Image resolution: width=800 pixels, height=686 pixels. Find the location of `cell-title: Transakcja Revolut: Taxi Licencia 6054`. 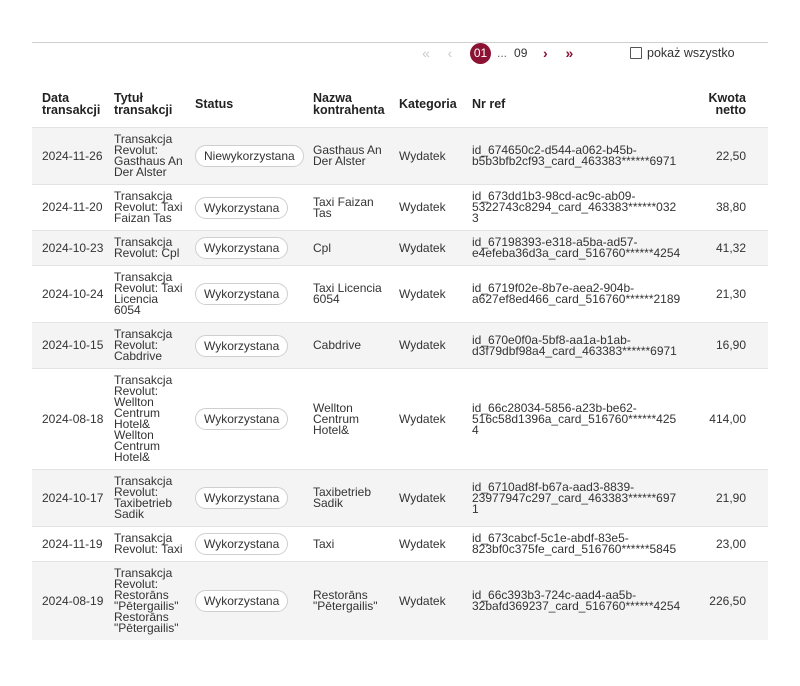

cell-title: Transakcja Revolut: Taxi Licencia 6054 is located at coordinates (150, 294).